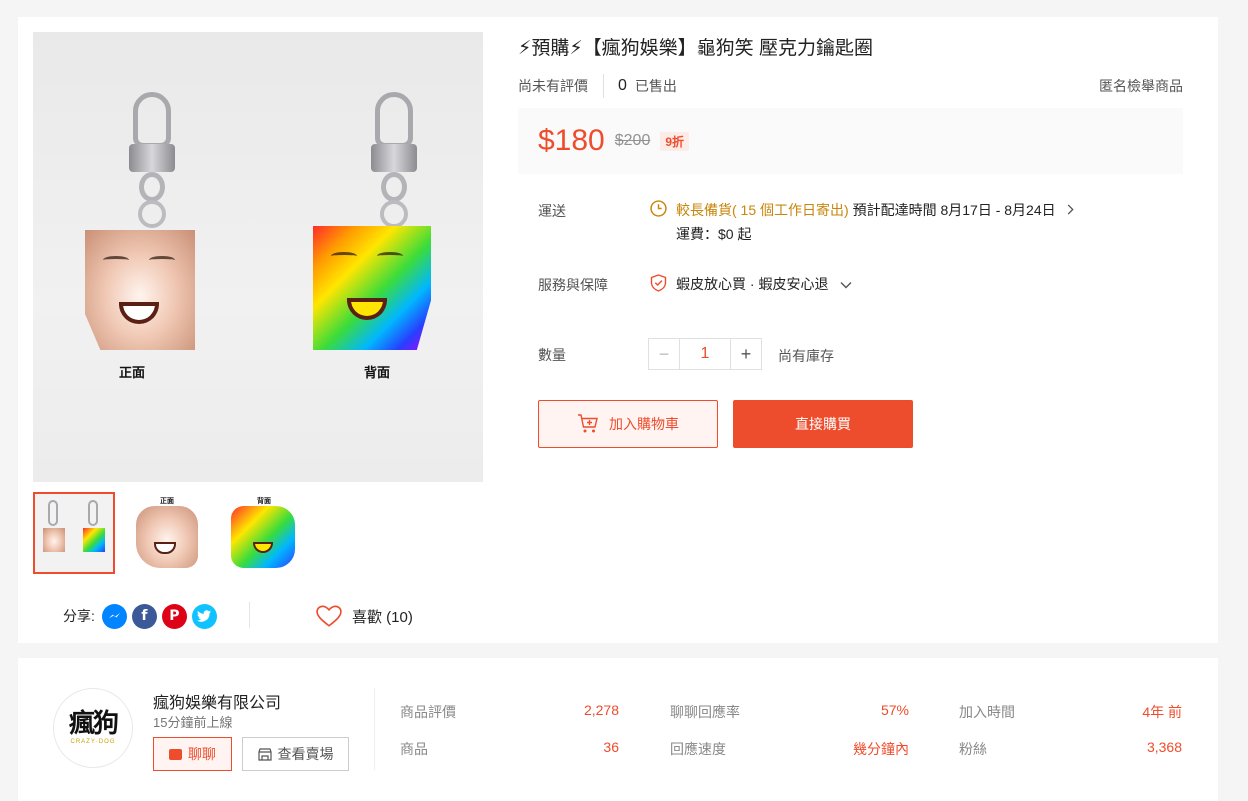  What do you see at coordinates (305, 754) in the screenshot?
I see `view-shop-label: 查看賣場` at bounding box center [305, 754].